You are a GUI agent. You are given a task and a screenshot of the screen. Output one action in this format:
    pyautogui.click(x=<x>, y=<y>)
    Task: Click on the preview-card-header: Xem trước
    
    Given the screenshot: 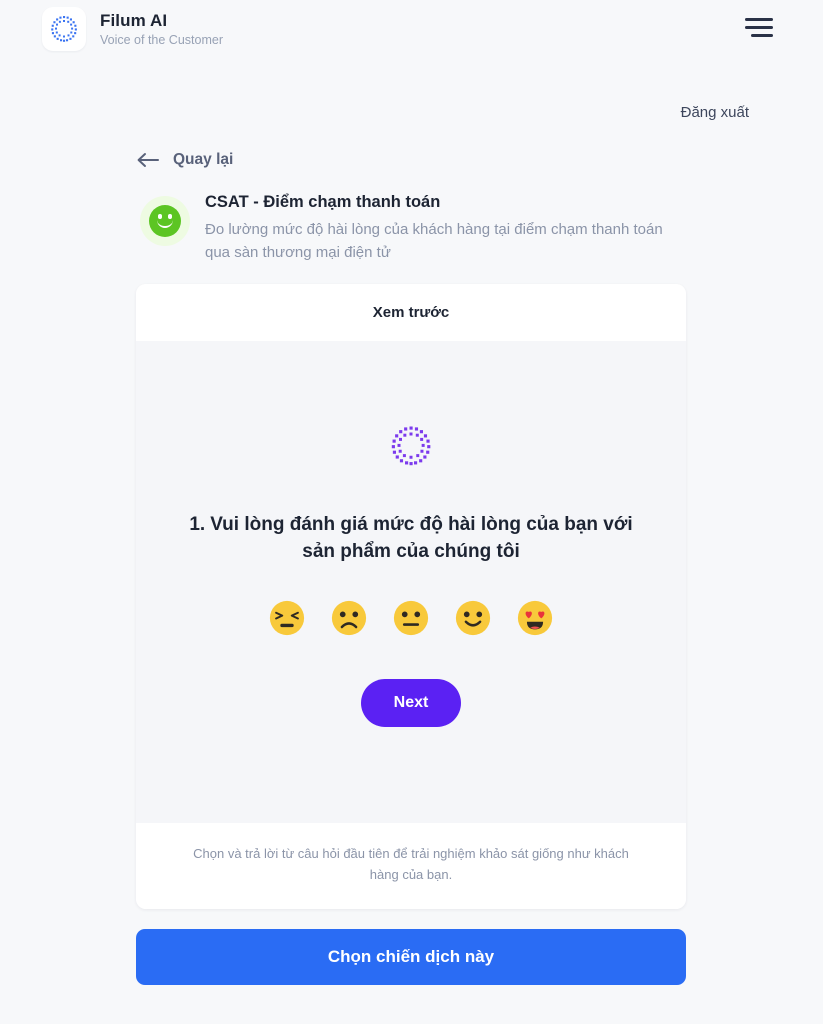 What is the action you would take?
    pyautogui.click(x=411, y=312)
    